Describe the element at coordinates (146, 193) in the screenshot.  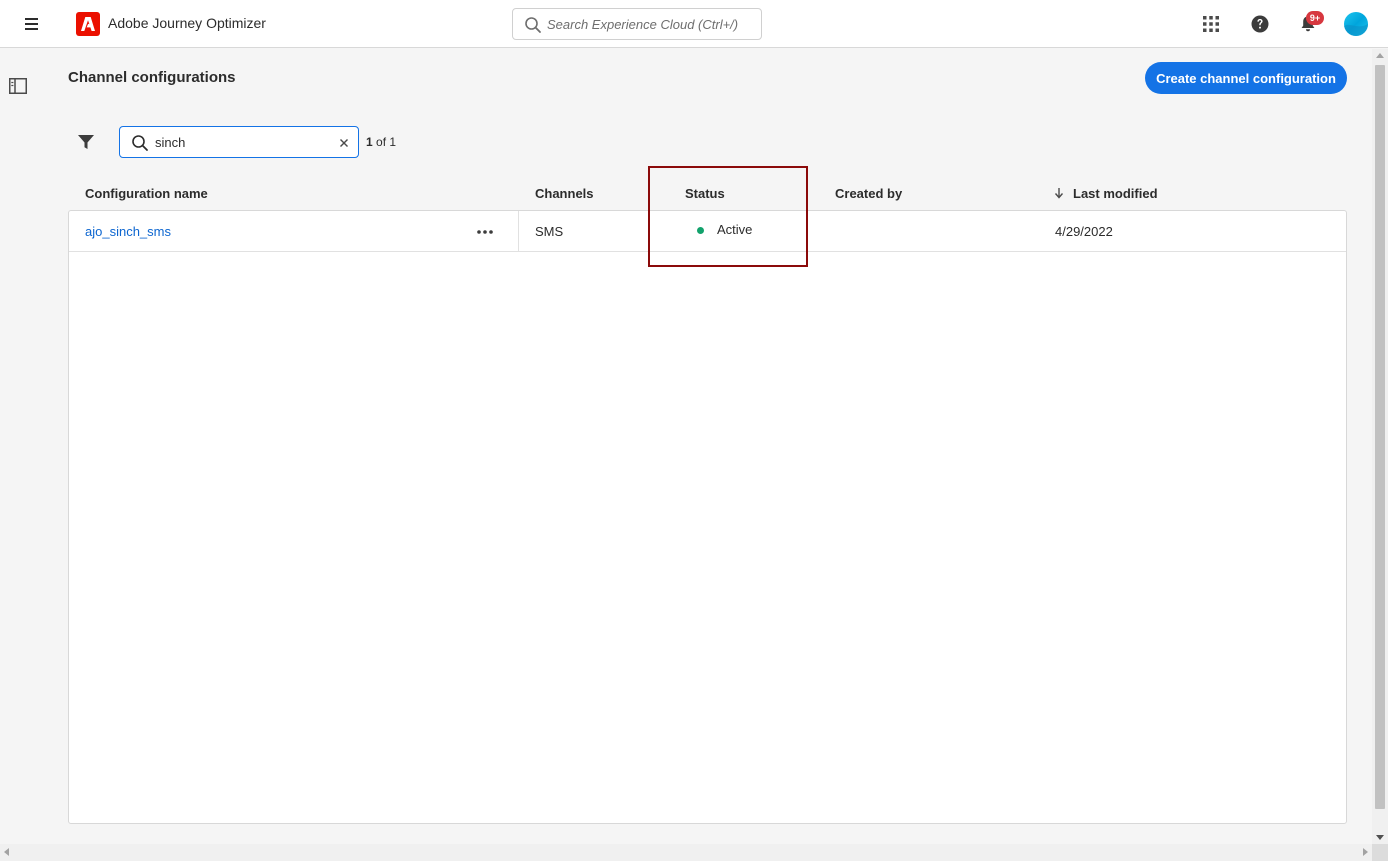
I see `column-header-configuration-name: Configuration name` at that location.